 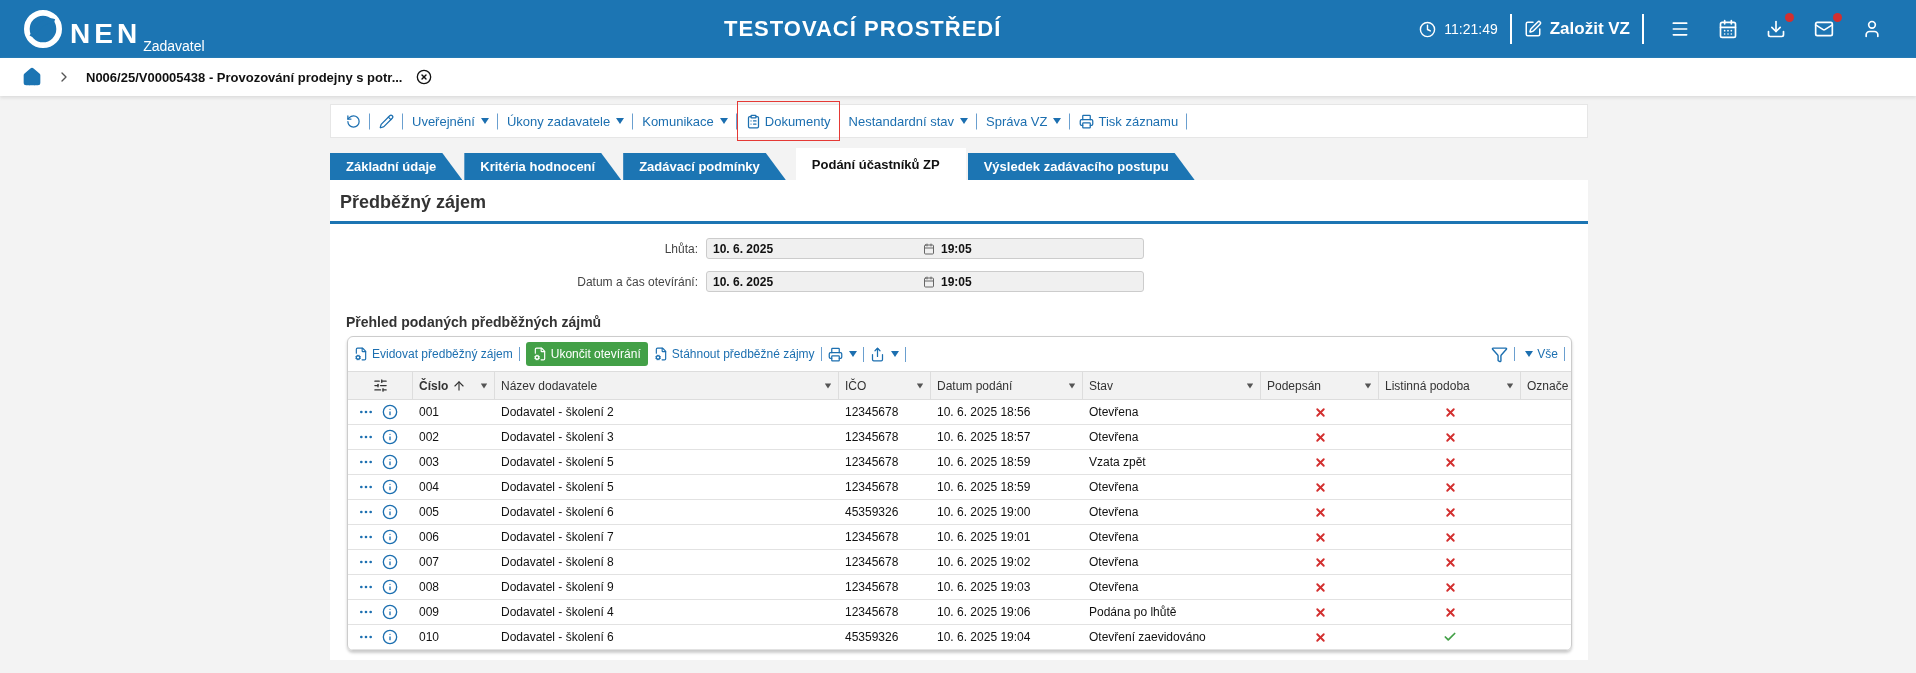 What do you see at coordinates (32, 77) in the screenshot?
I see `home-icon` at bounding box center [32, 77].